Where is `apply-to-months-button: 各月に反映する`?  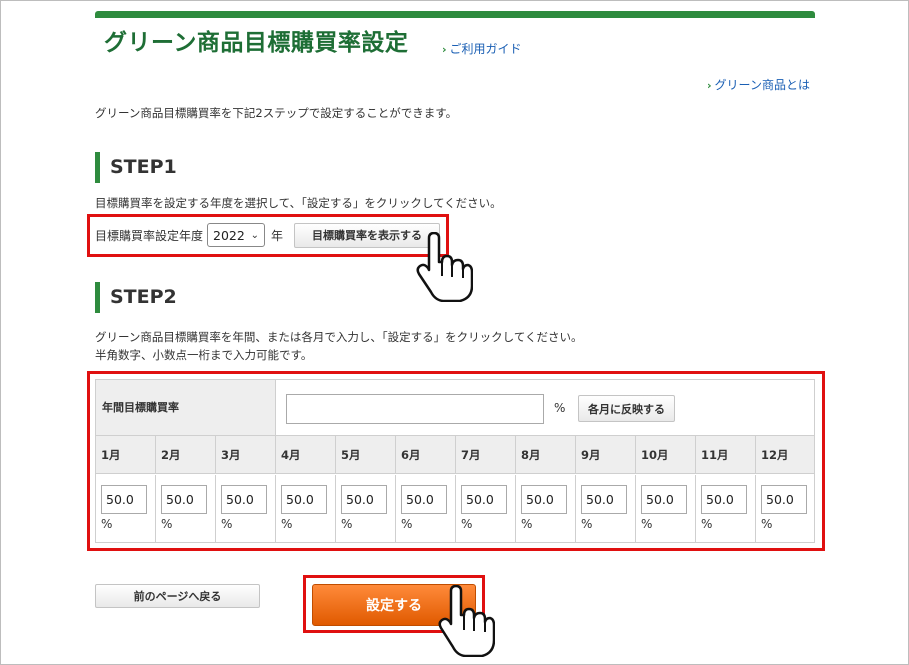 apply-to-months-button: 各月に反映する is located at coordinates (626, 408).